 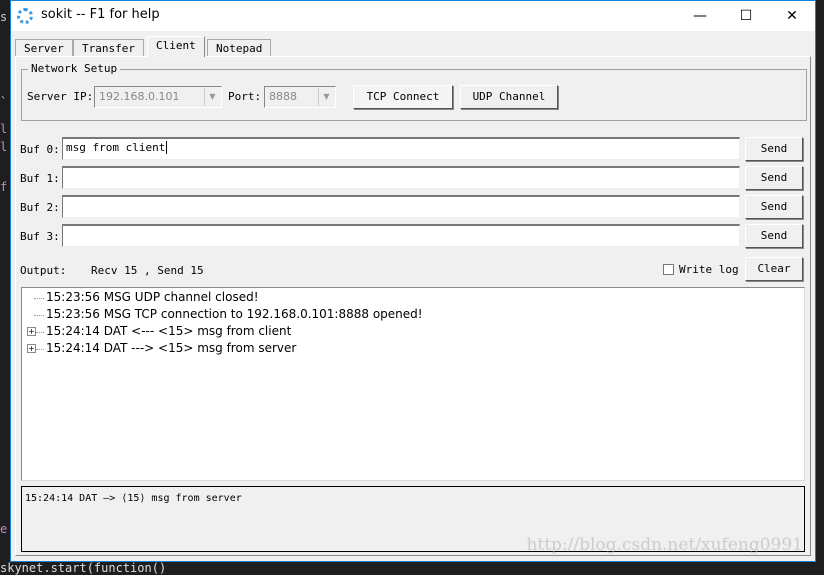 I want to click on buf-label: Buf 0:, so click(x=40, y=149).